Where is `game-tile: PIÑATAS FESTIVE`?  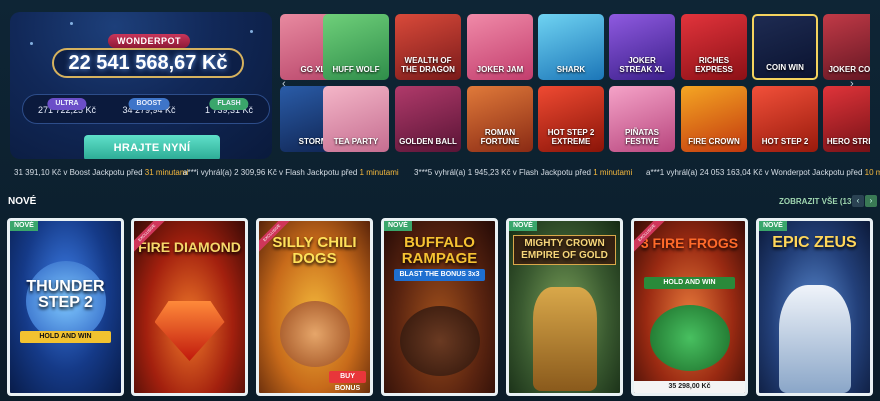
game-tile: PIÑATAS FESTIVE is located at coordinates (642, 119).